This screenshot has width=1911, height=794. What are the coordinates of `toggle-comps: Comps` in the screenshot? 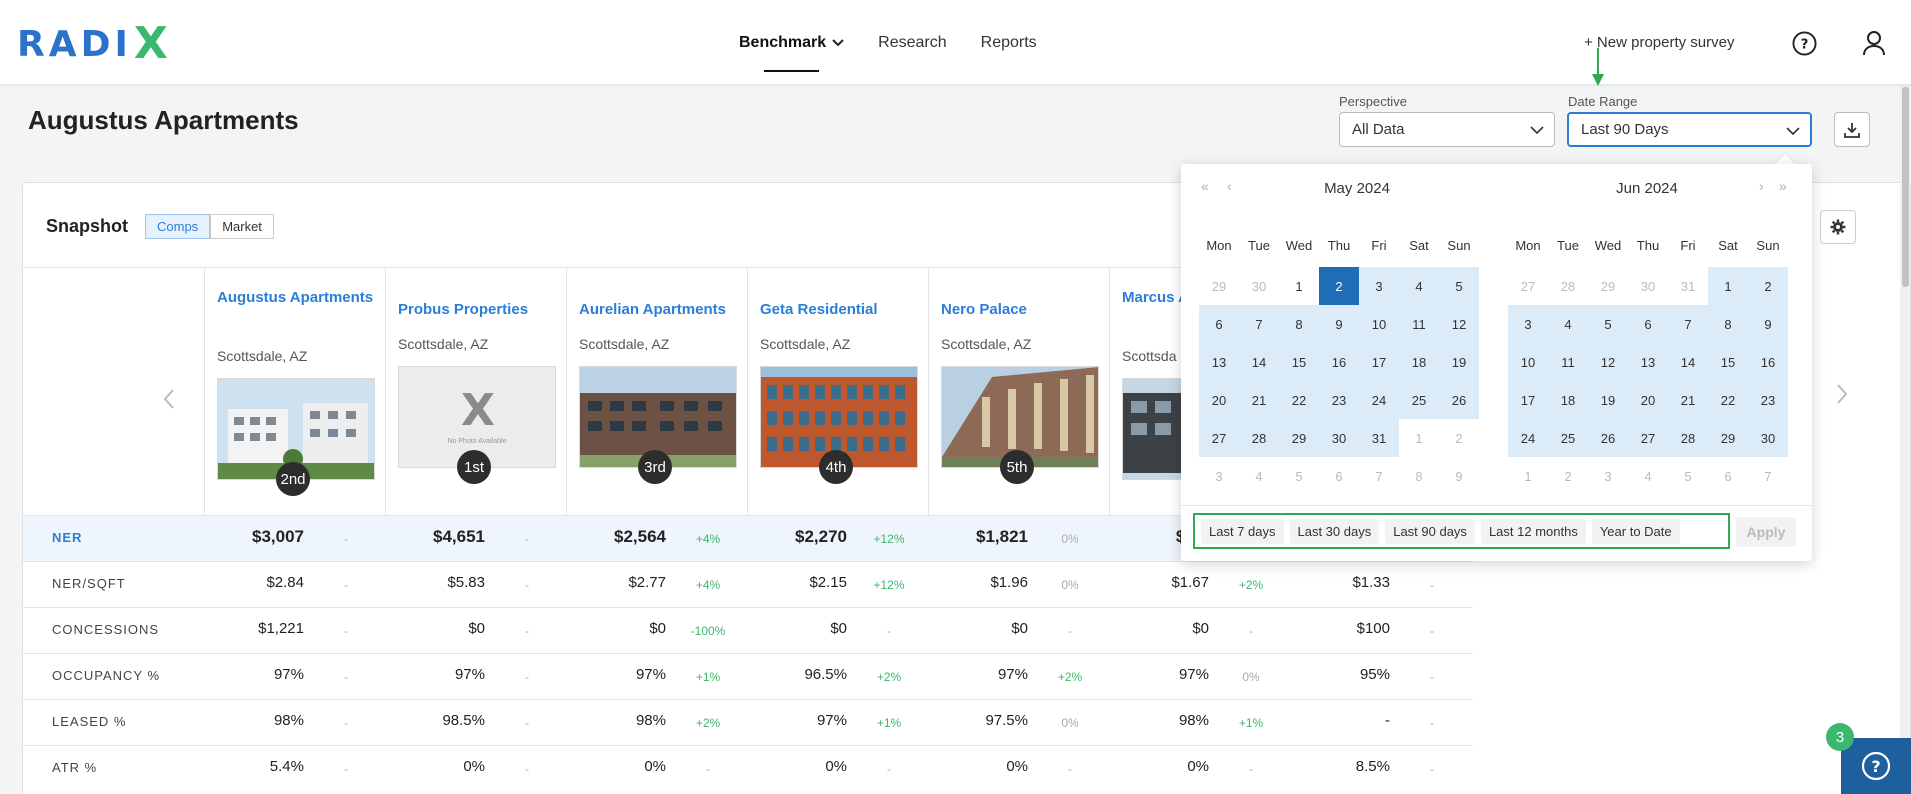 It's located at (178, 226).